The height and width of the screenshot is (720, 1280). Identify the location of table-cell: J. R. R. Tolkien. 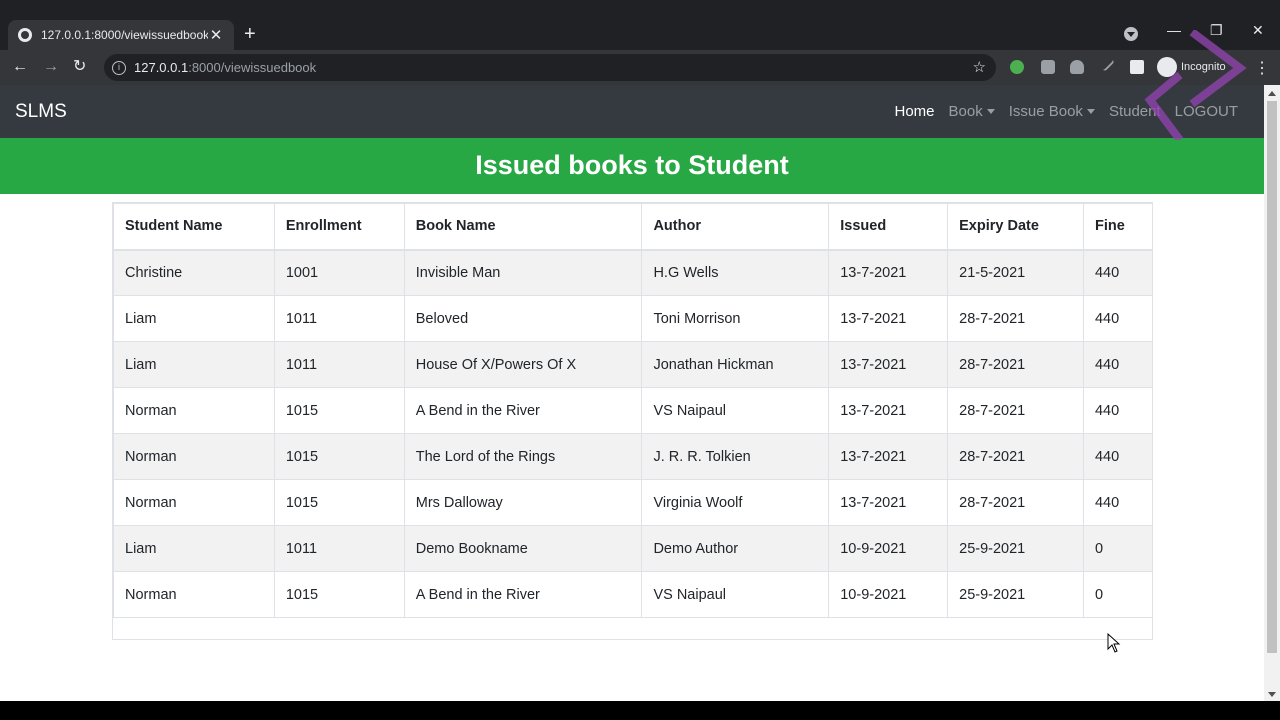
(735, 456).